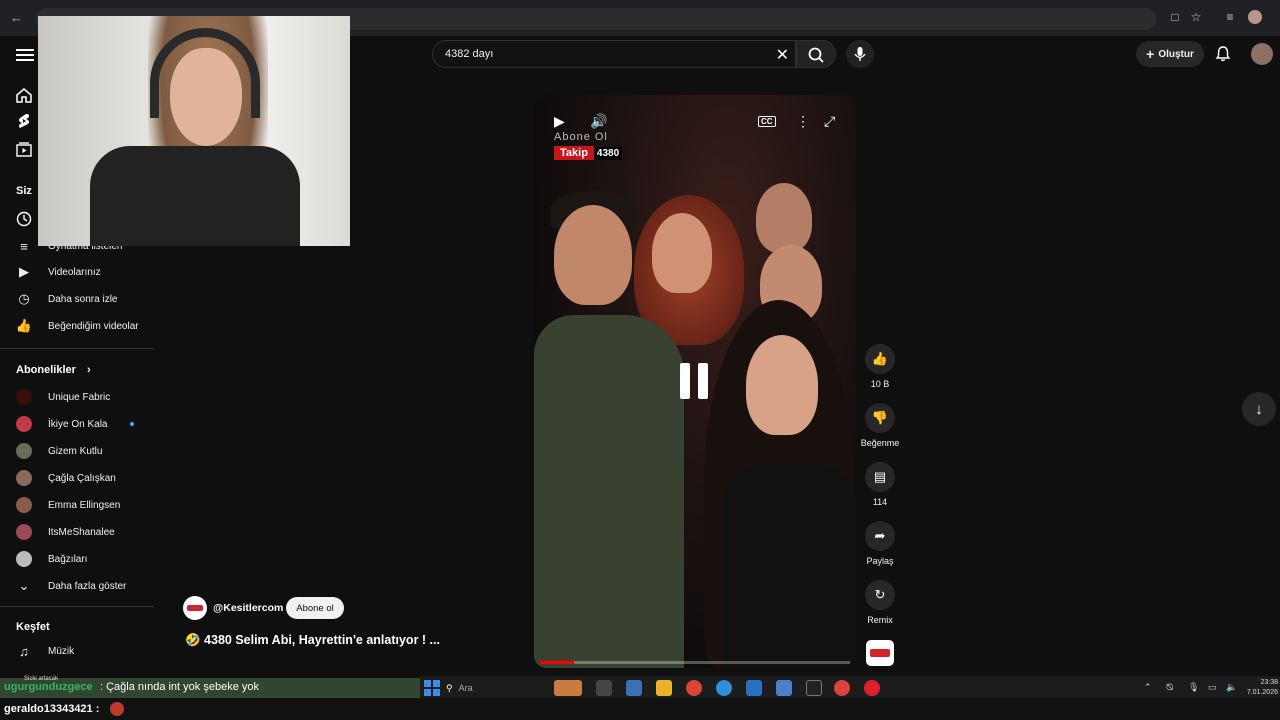 This screenshot has width=1280, height=720. What do you see at coordinates (16, 17) in the screenshot?
I see `back-arrow-icon: ←` at bounding box center [16, 17].